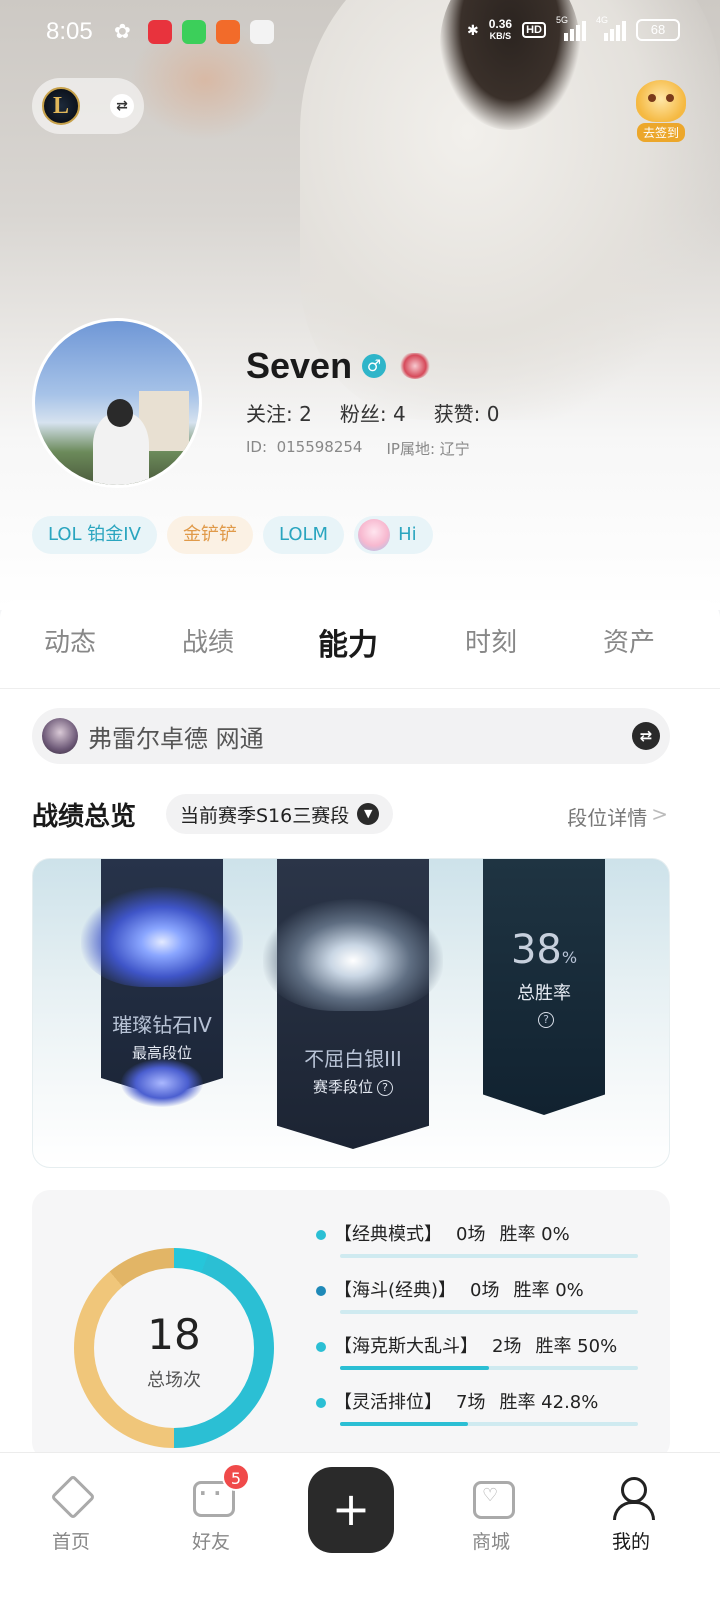 This screenshot has height=1612, width=720. What do you see at coordinates (70, 640) in the screenshot?
I see `tab-feed: 动态` at bounding box center [70, 640].